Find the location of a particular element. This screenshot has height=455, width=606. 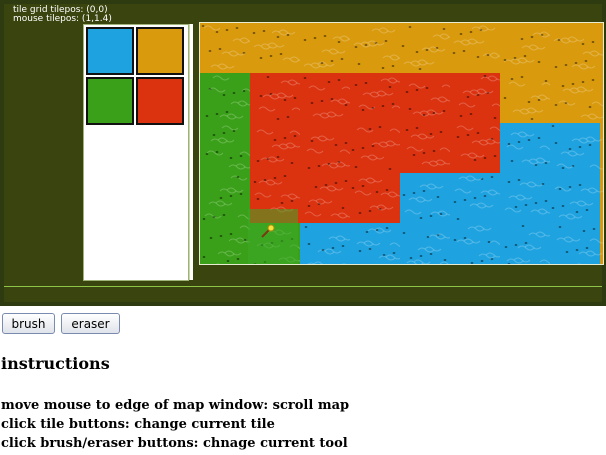

cursor-highlight is located at coordinates (273, 236).